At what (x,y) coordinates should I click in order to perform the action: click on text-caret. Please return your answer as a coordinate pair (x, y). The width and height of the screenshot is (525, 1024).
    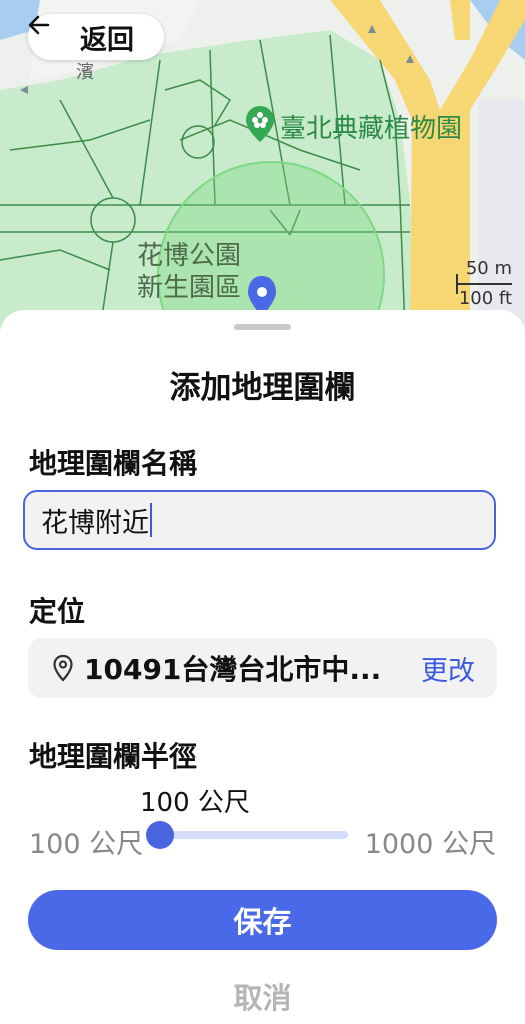
    Looking at the image, I should click on (151, 520).